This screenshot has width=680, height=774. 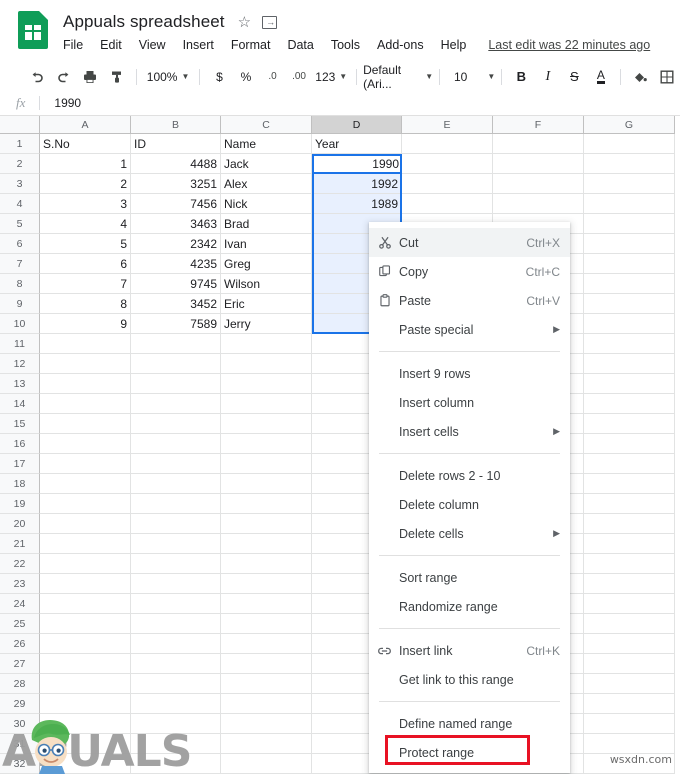 What do you see at coordinates (85, 364) in the screenshot?
I see `cell-A12` at bounding box center [85, 364].